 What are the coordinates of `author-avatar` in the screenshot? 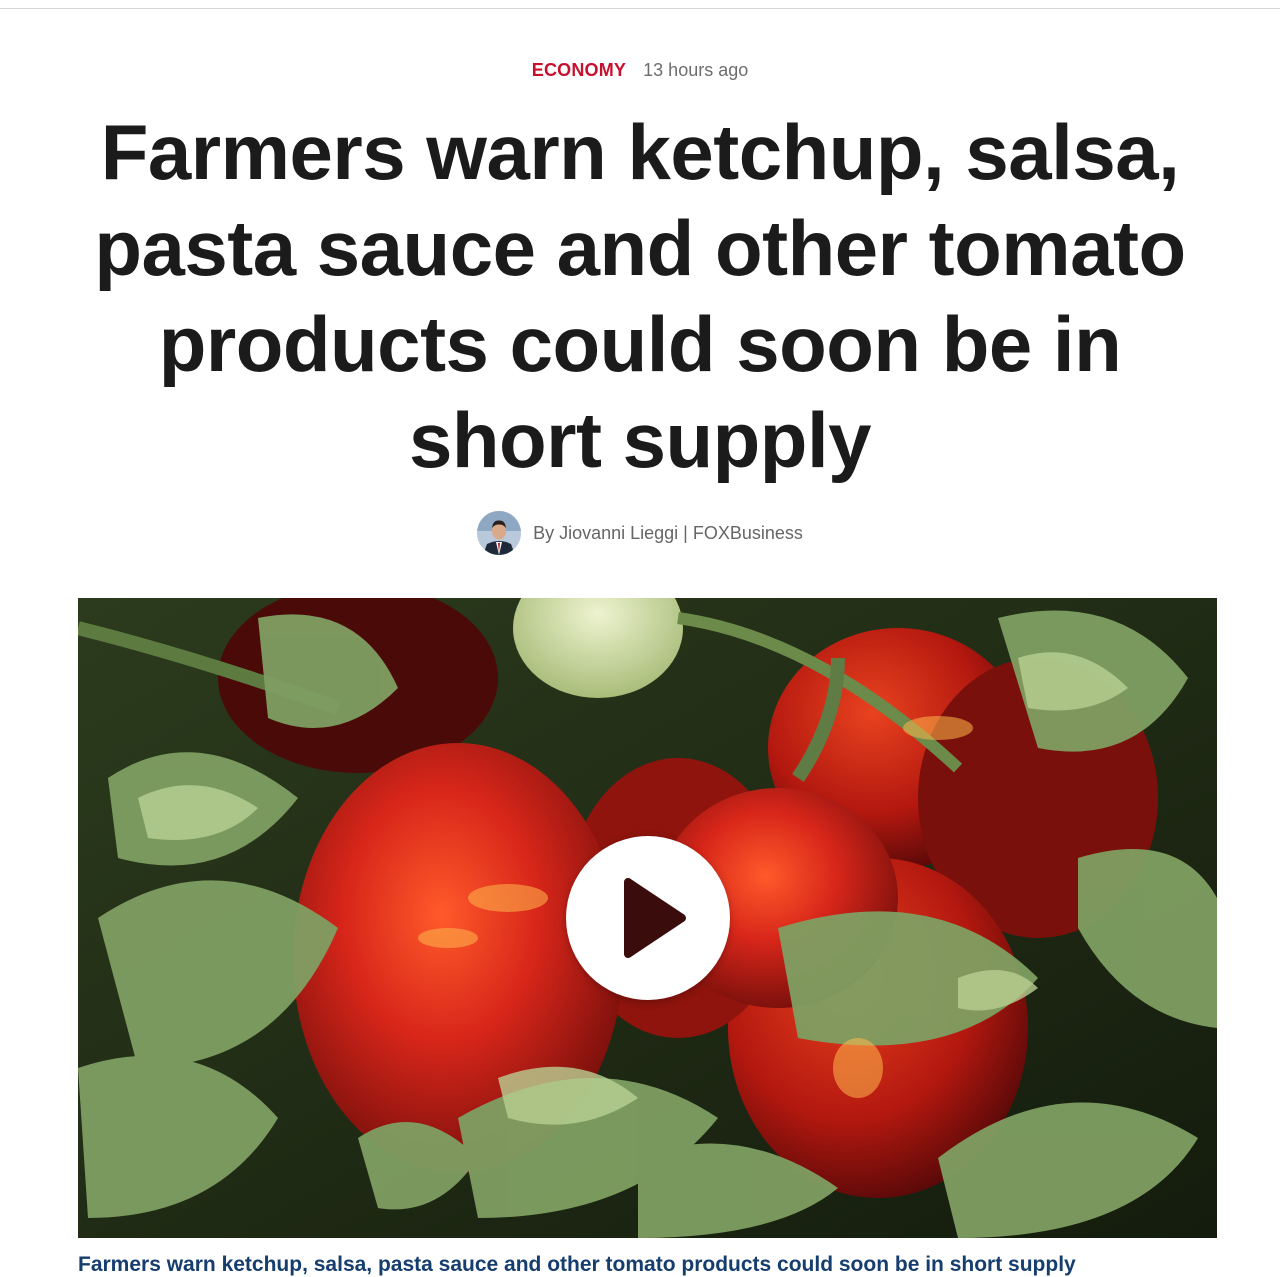 It's located at (499, 533).